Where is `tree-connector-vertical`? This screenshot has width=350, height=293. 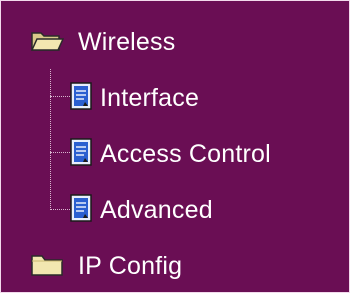 tree-connector-vertical is located at coordinates (50, 139).